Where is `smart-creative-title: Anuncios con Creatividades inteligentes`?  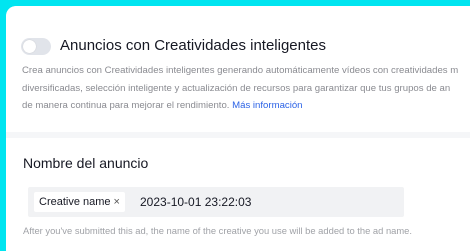 smart-creative-title: Anuncios con Creatividades inteligentes is located at coordinates (193, 45).